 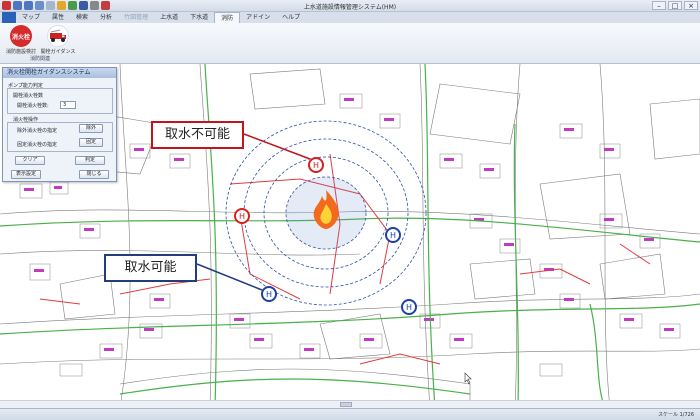 What do you see at coordinates (350, 17) in the screenshot?
I see `ribbon-tabs: マップ 属性 検索 分析 竹図管理 上水道 下水道 消防 アドイン ヘルプ` at bounding box center [350, 17].